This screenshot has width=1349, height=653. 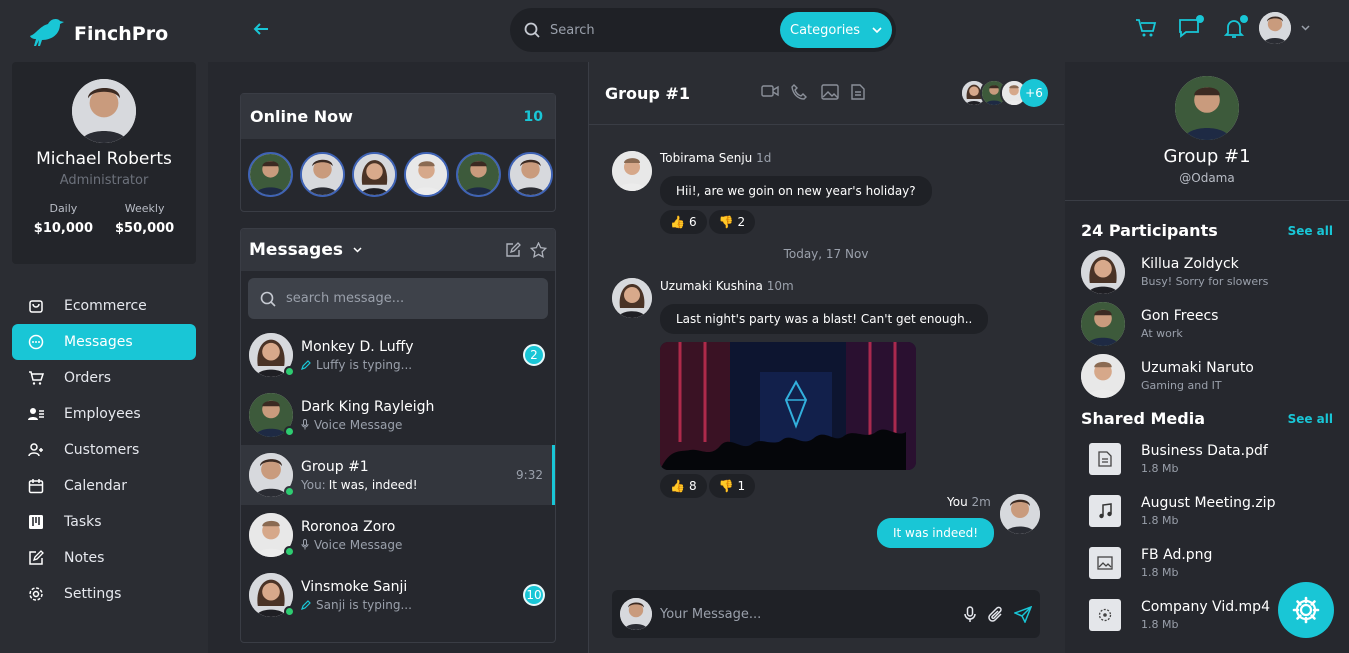 What do you see at coordinates (1167, 376) in the screenshot?
I see `participant-item: Uzumaki Naruto Gaming and IT` at bounding box center [1167, 376].